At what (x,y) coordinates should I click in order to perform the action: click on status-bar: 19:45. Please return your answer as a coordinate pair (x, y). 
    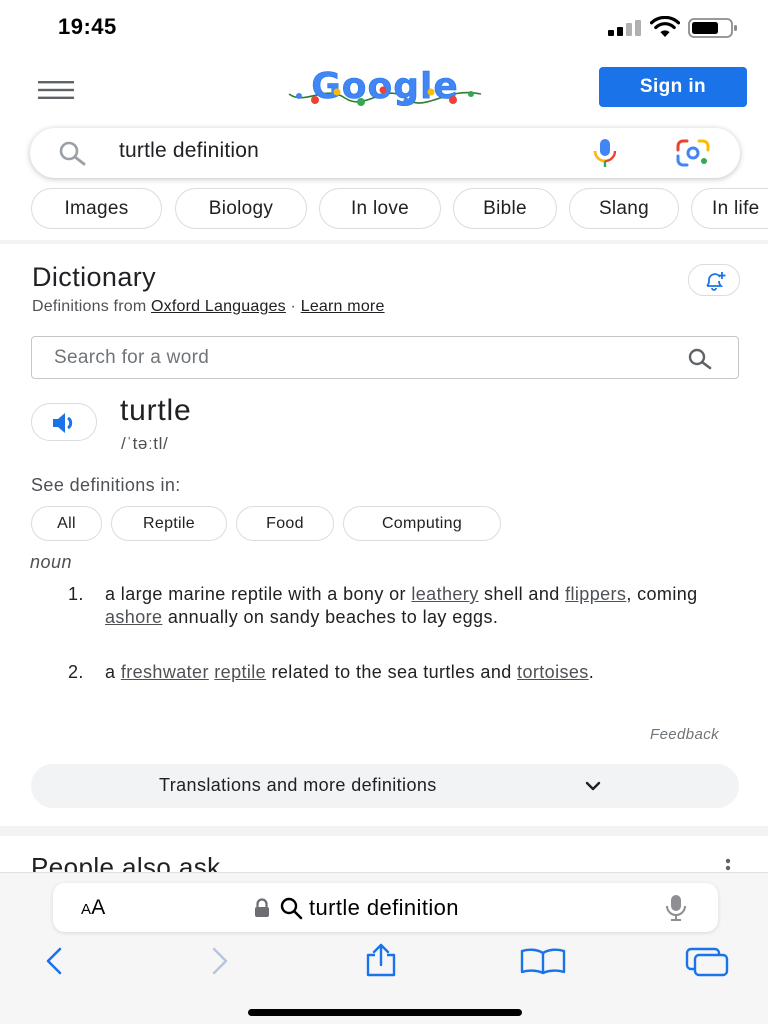
    Looking at the image, I should click on (384, 28).